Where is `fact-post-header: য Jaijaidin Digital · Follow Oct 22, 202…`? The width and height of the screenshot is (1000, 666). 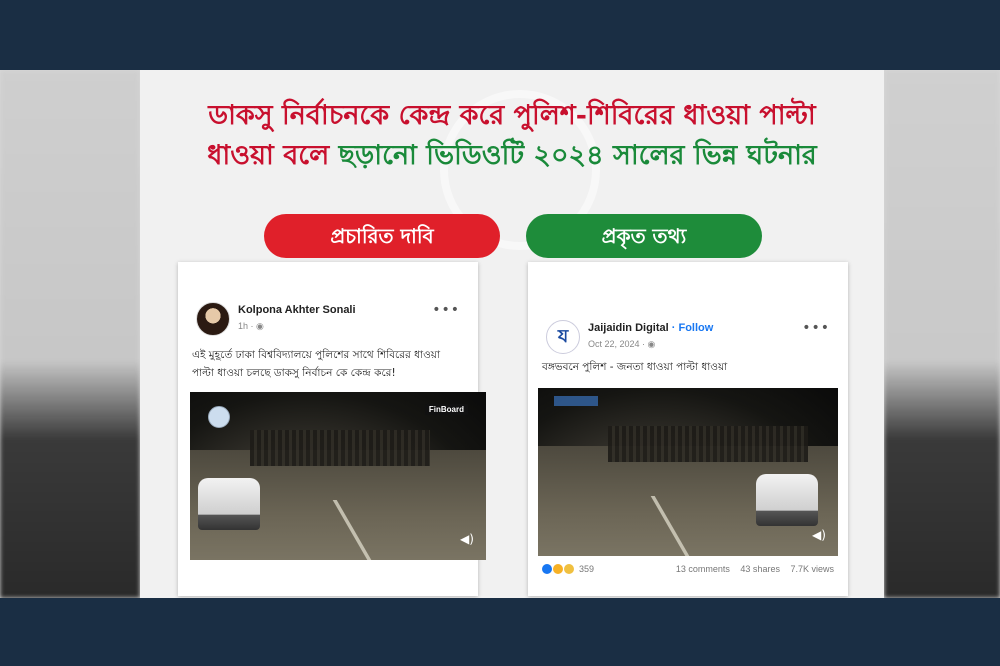
fact-post-header: য Jaijaidin Digital · Follow Oct 22, 202… is located at coordinates (688, 340).